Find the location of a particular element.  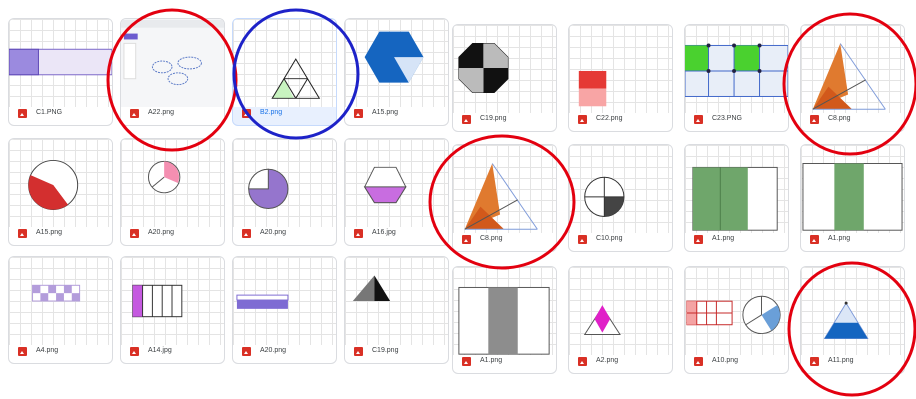

file-name: C23.PNG is located at coordinates (727, 118).